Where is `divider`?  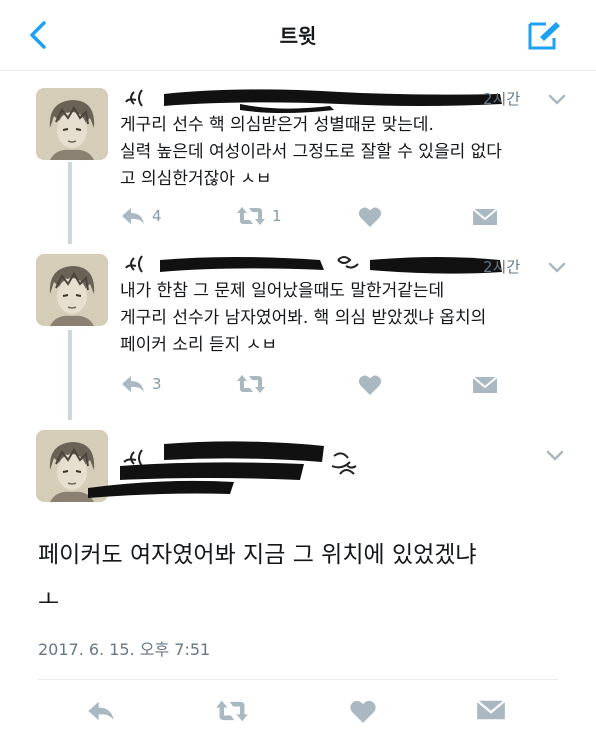 divider is located at coordinates (298, 679).